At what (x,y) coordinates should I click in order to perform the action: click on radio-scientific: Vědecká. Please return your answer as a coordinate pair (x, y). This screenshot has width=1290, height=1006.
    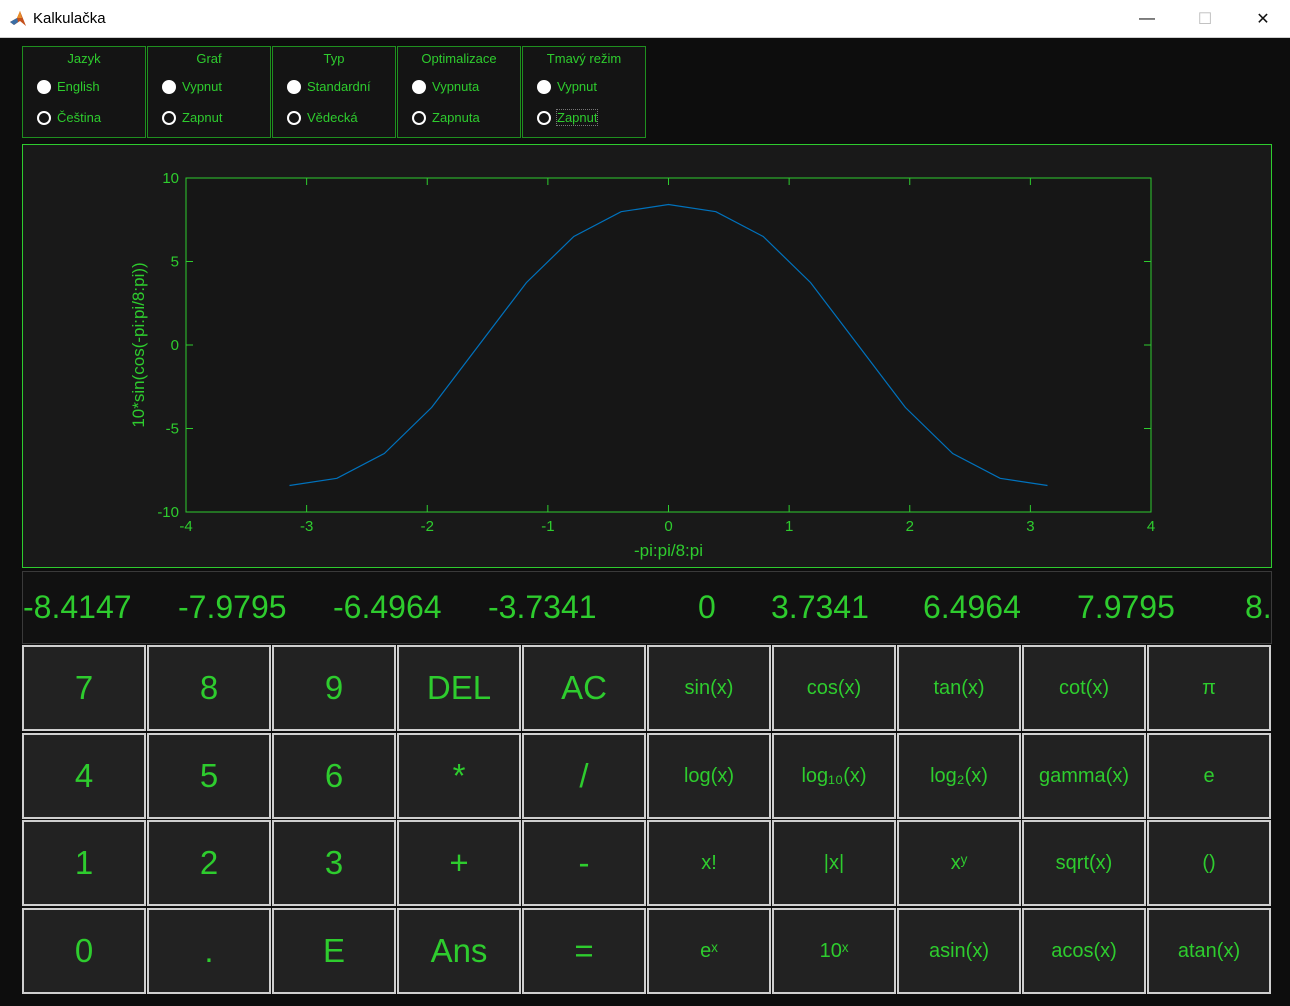
    Looking at the image, I should click on (322, 117).